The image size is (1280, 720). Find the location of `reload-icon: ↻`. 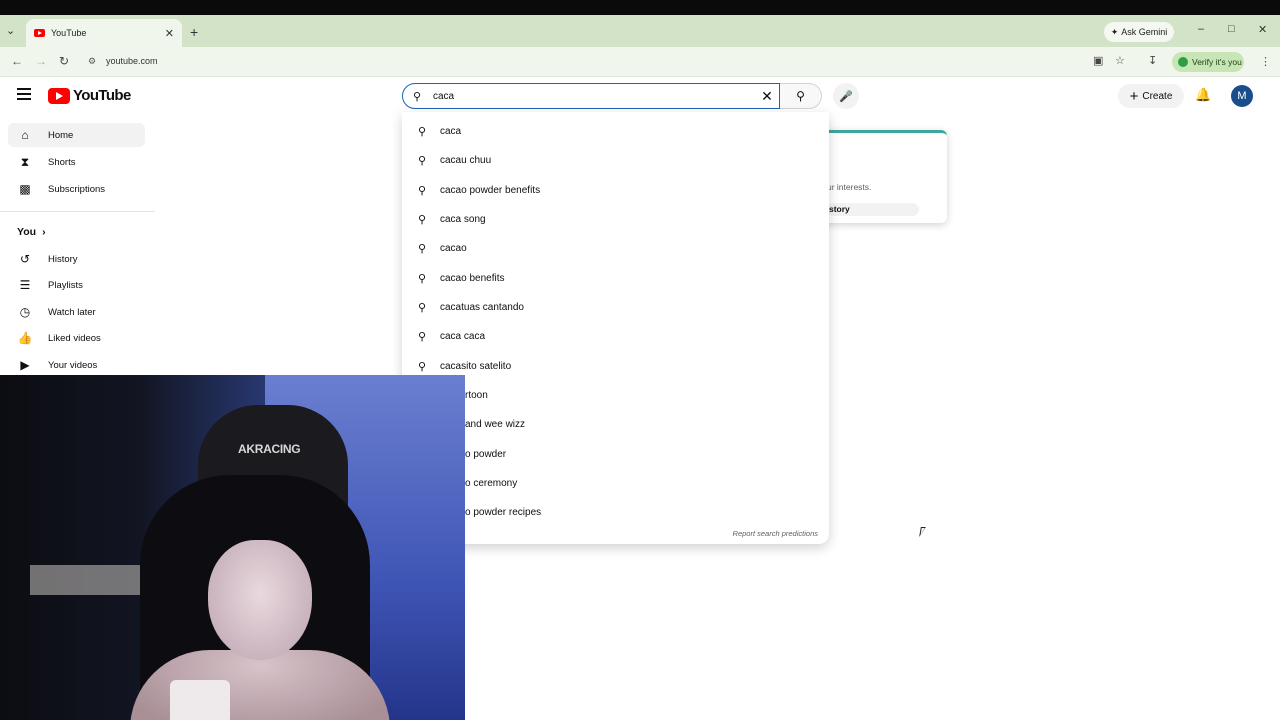

reload-icon: ↻ is located at coordinates (64, 61).